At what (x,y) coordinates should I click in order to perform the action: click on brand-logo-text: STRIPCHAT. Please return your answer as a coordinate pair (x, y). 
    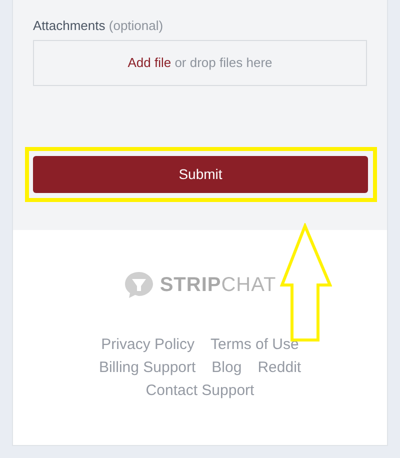
    Looking at the image, I should click on (218, 285).